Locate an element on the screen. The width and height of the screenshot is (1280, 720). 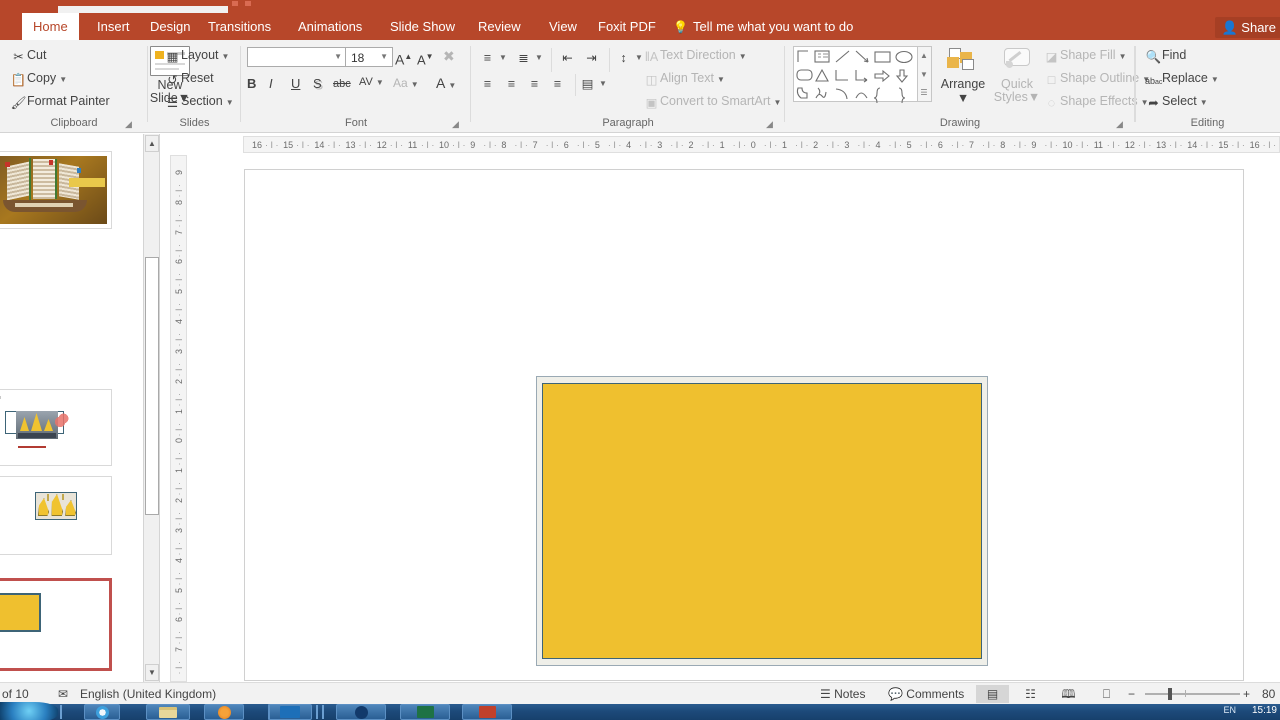
thumbnail-pane-scrollbar: ▲ ▼ is located at coordinates (152, 408).